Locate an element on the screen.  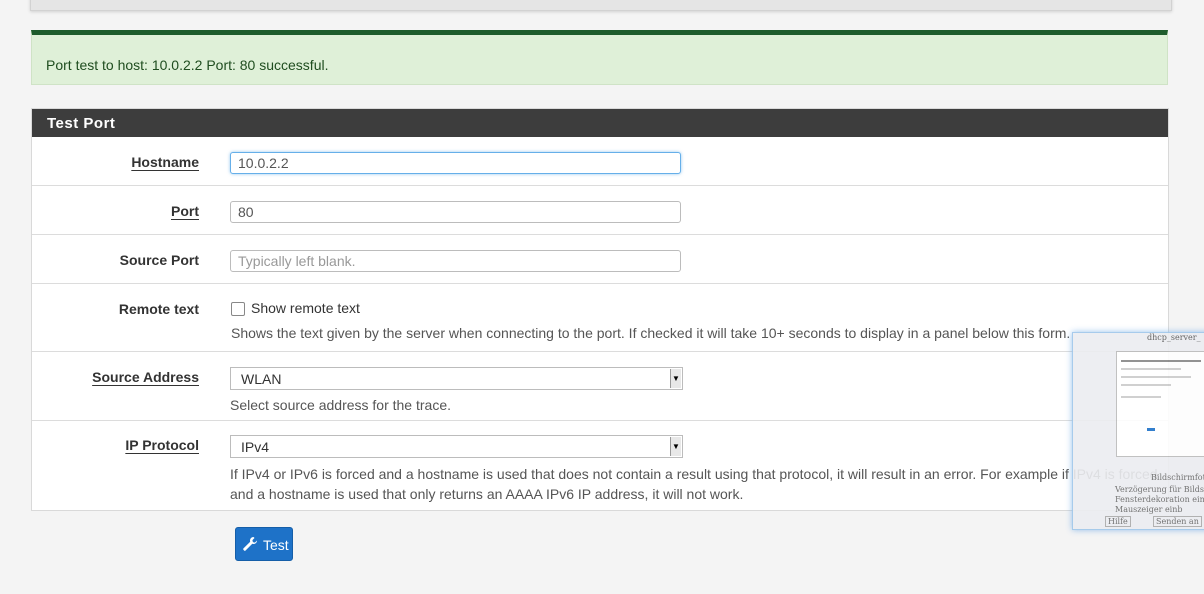
hostname-row: Hostname is located at coordinates (600, 161).